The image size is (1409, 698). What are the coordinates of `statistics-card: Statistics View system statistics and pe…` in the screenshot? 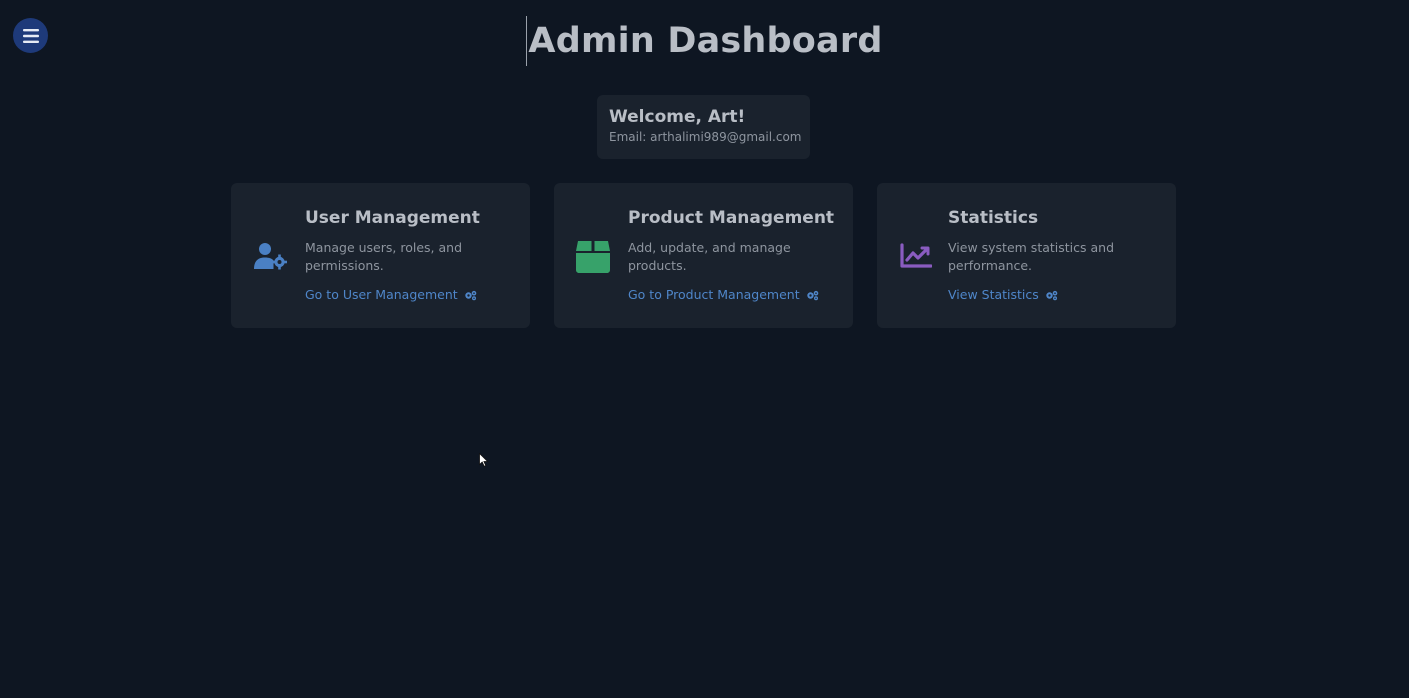 It's located at (1026, 255).